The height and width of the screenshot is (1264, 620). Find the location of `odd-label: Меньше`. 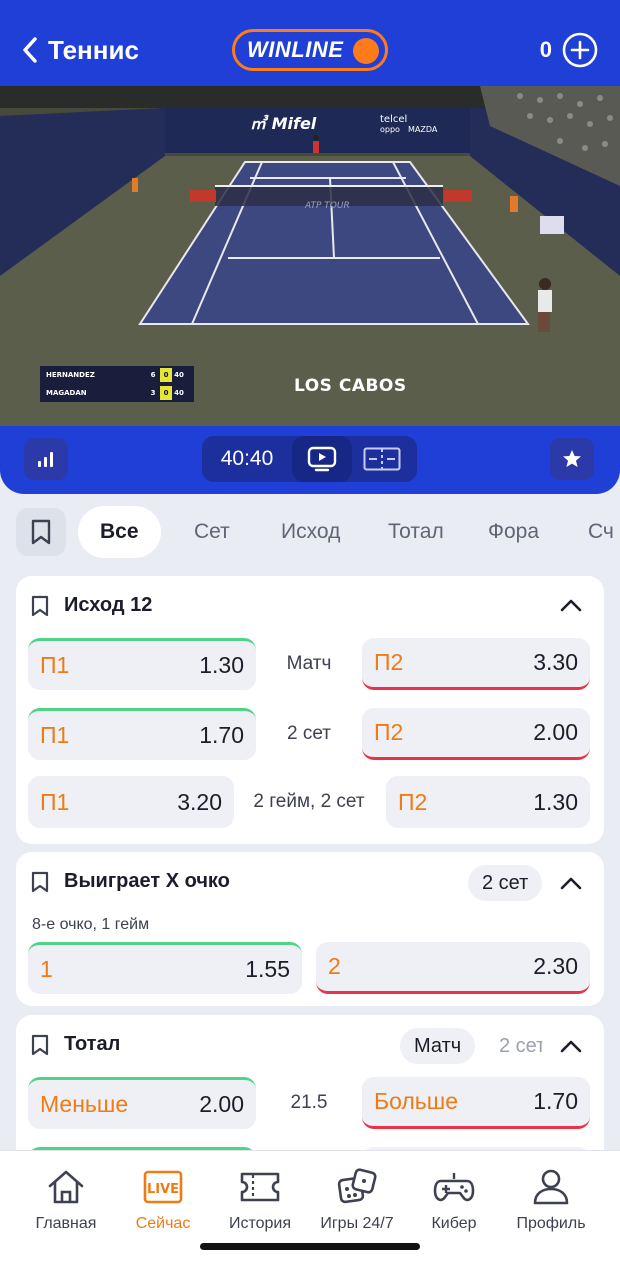

odd-label: Меньше is located at coordinates (84, 1104).